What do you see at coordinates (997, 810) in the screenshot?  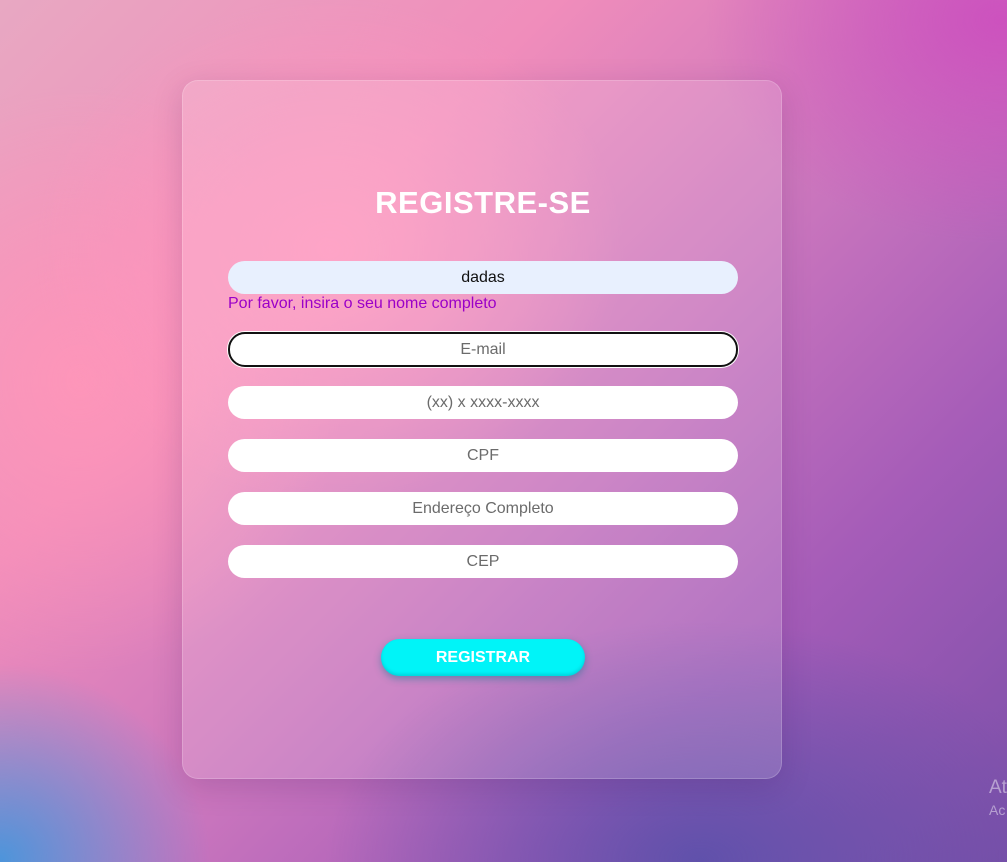 I see `watermark-line-2: Ac` at bounding box center [997, 810].